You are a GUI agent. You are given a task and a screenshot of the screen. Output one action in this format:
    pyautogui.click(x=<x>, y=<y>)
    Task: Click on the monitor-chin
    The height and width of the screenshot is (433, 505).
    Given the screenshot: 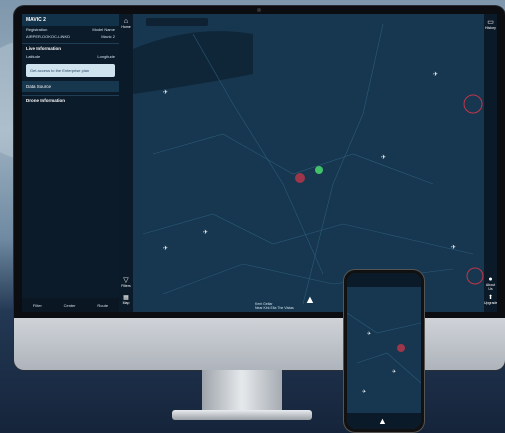 What is the action you would take?
    pyautogui.click(x=259, y=344)
    